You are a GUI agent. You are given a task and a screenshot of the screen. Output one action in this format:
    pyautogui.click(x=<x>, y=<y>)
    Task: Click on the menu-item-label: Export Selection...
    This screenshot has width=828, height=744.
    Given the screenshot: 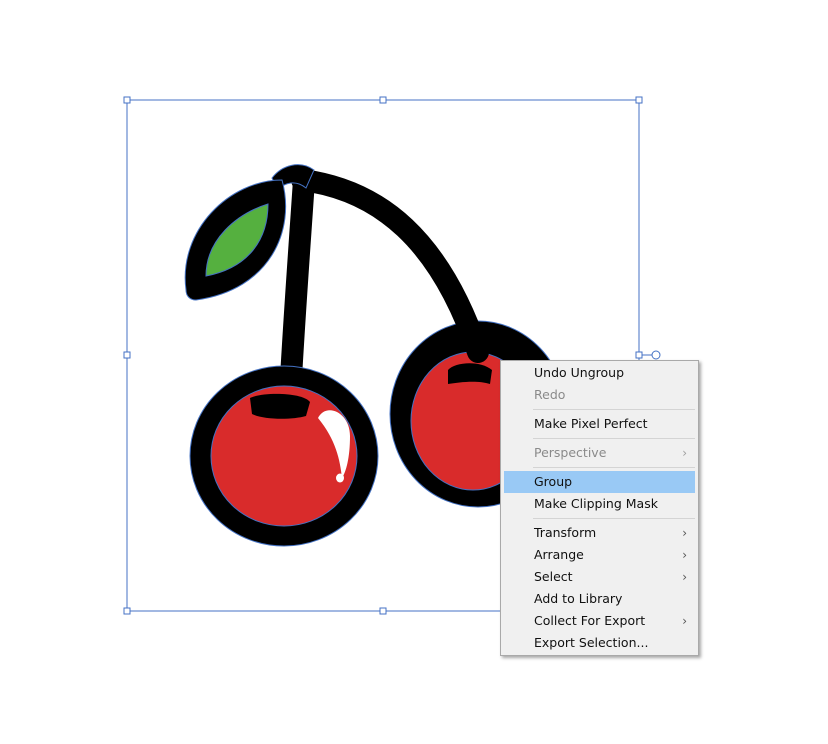 What is the action you would take?
    pyautogui.click(x=591, y=642)
    